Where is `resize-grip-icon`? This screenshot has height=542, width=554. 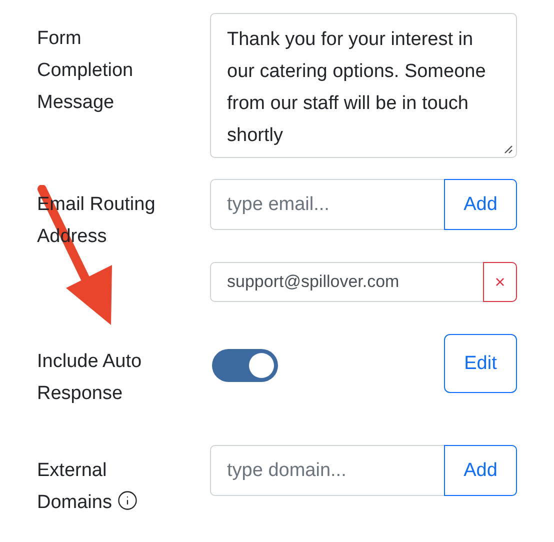
resize-grip-icon is located at coordinates (508, 149).